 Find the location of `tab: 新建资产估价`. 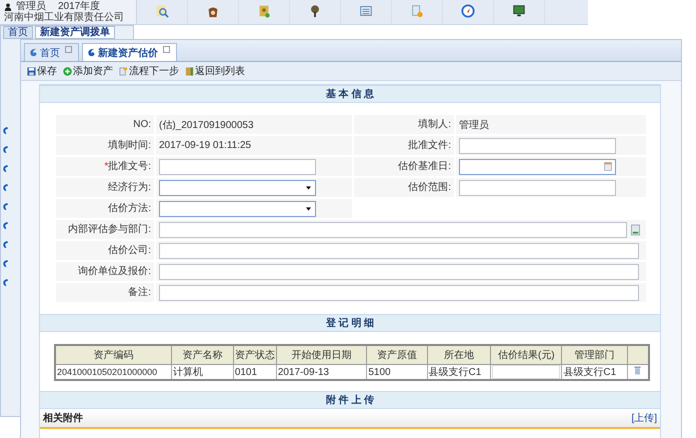

tab: 新建资产估价 is located at coordinates (129, 52).